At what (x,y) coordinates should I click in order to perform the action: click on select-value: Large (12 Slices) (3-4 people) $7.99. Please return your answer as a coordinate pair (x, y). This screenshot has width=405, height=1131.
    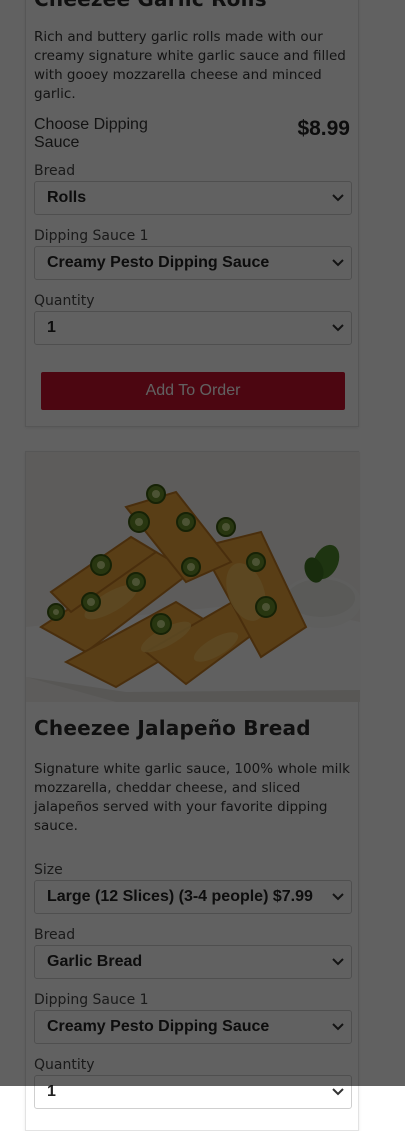
    Looking at the image, I should click on (180, 896).